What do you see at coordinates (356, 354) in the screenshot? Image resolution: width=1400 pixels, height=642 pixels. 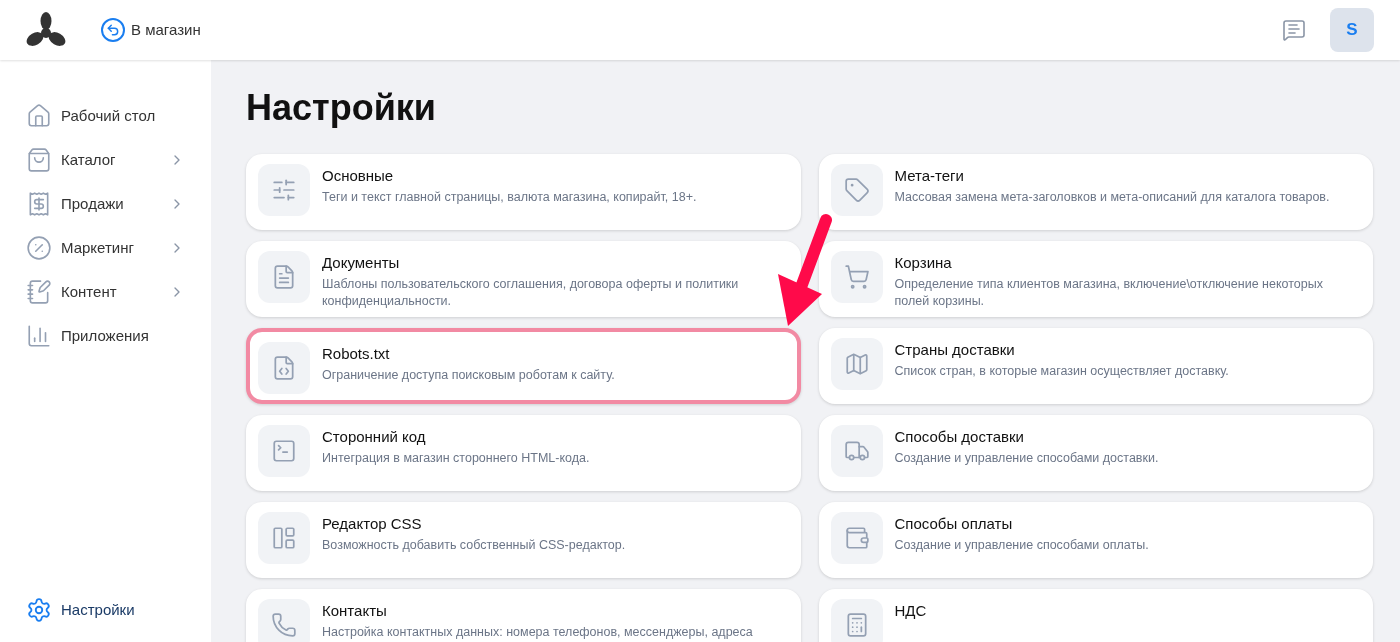 I see `card-title: Robots.txt` at bounding box center [356, 354].